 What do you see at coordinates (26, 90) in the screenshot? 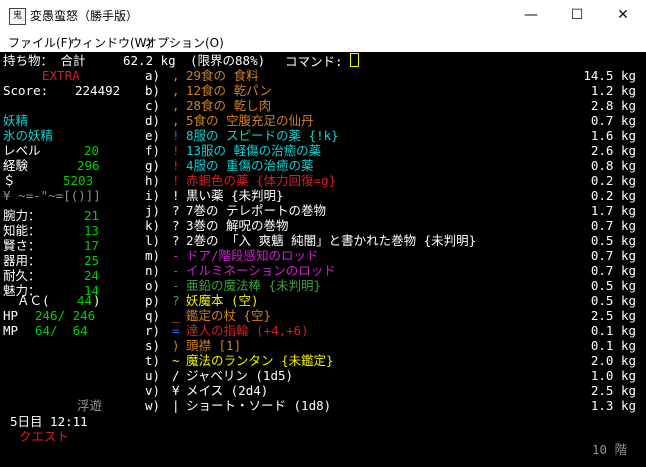
I see `score-label: Score:` at bounding box center [26, 90].